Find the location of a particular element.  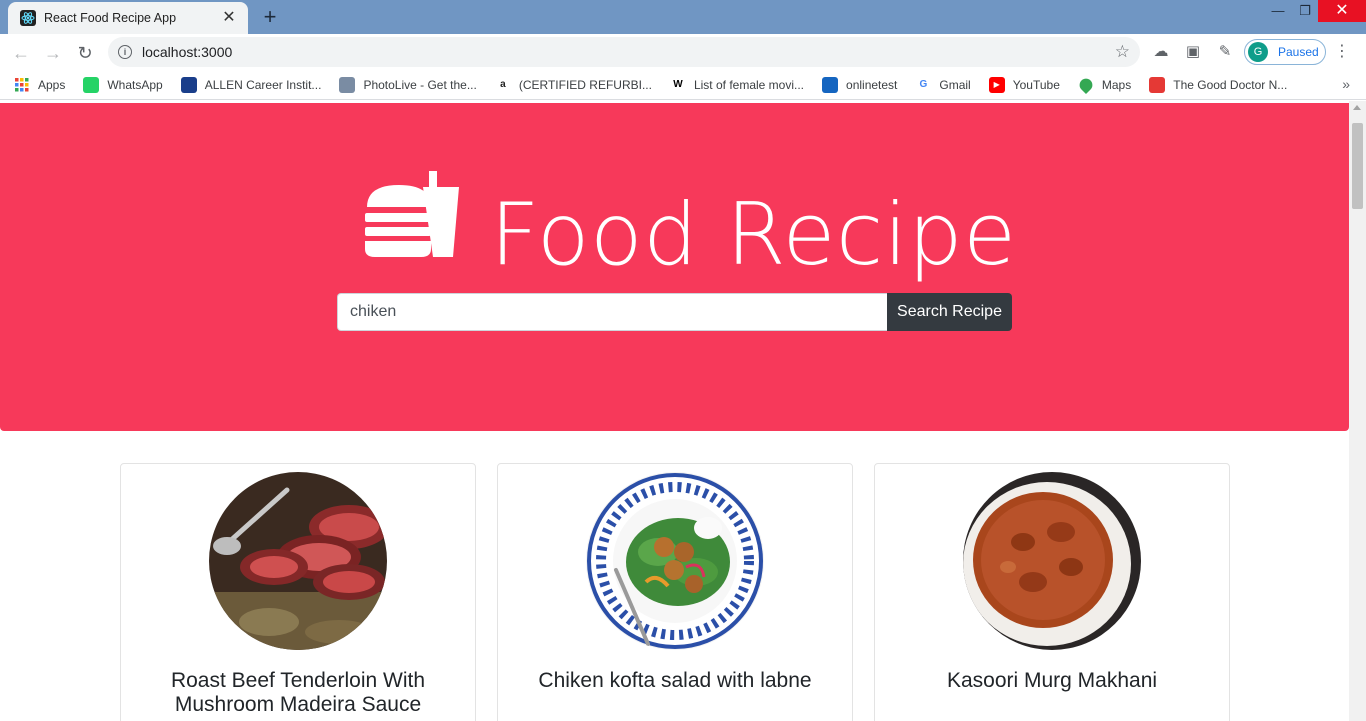

onlinetest-icon is located at coordinates (830, 84).